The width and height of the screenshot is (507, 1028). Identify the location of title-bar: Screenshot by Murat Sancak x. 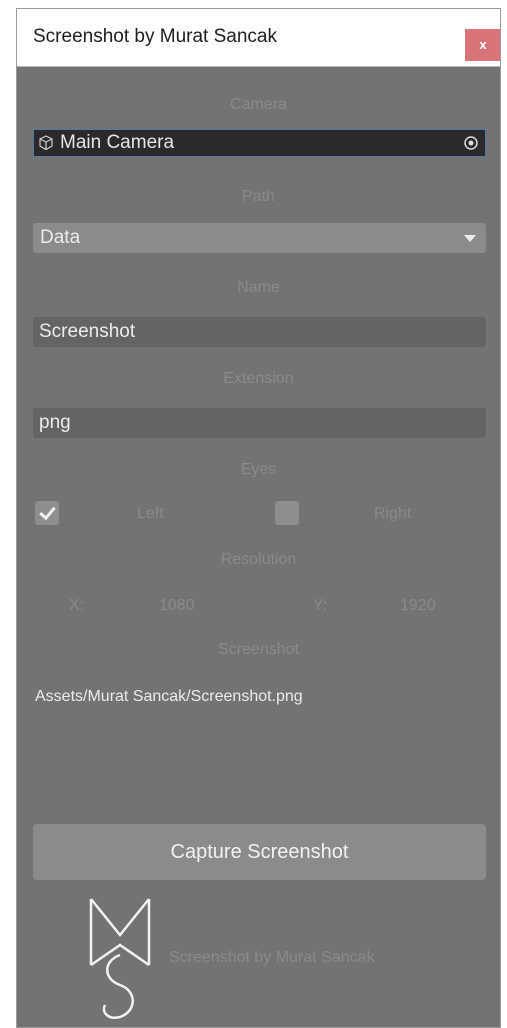
(258, 38).